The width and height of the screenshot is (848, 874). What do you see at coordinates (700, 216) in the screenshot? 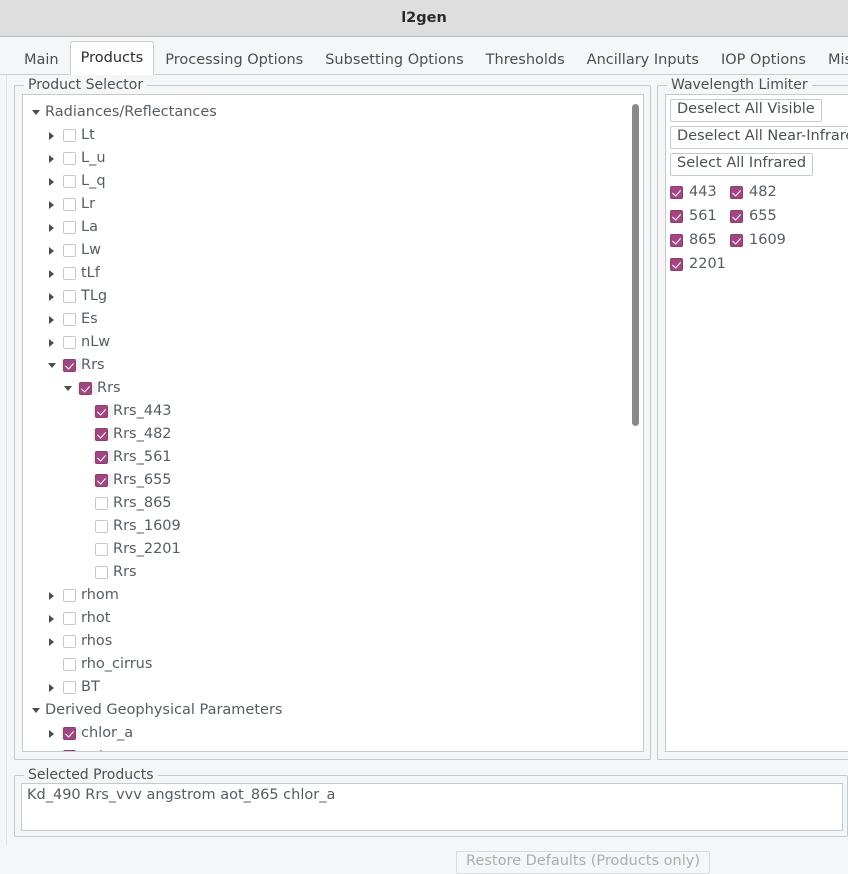
I see `wavelength-item-561: 561` at bounding box center [700, 216].